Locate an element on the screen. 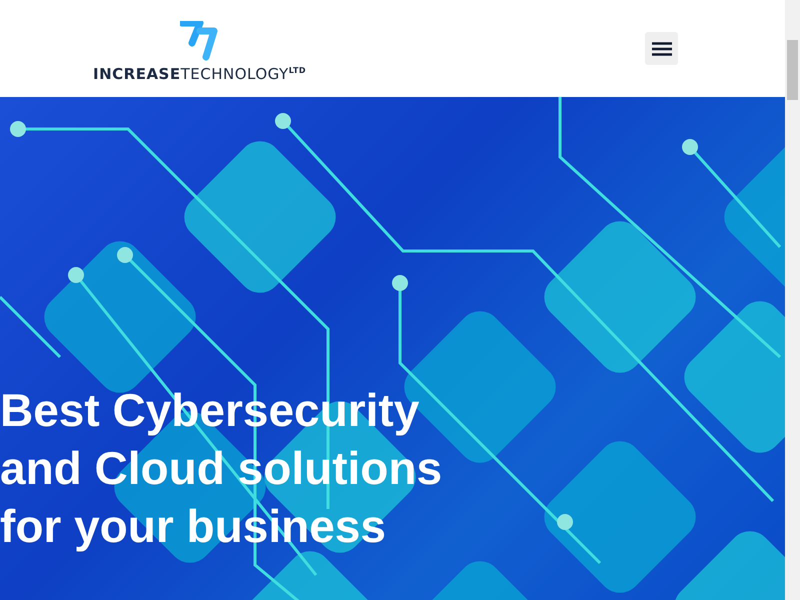 This screenshot has width=800, height=600. logo-mark-icon is located at coordinates (200, 40).